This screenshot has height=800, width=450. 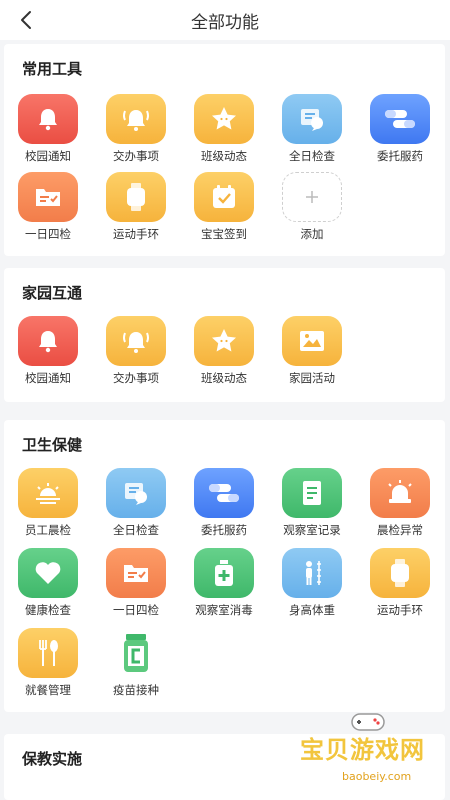 I want to click on watermark-url: baobeiy.com, so click(x=377, y=776).